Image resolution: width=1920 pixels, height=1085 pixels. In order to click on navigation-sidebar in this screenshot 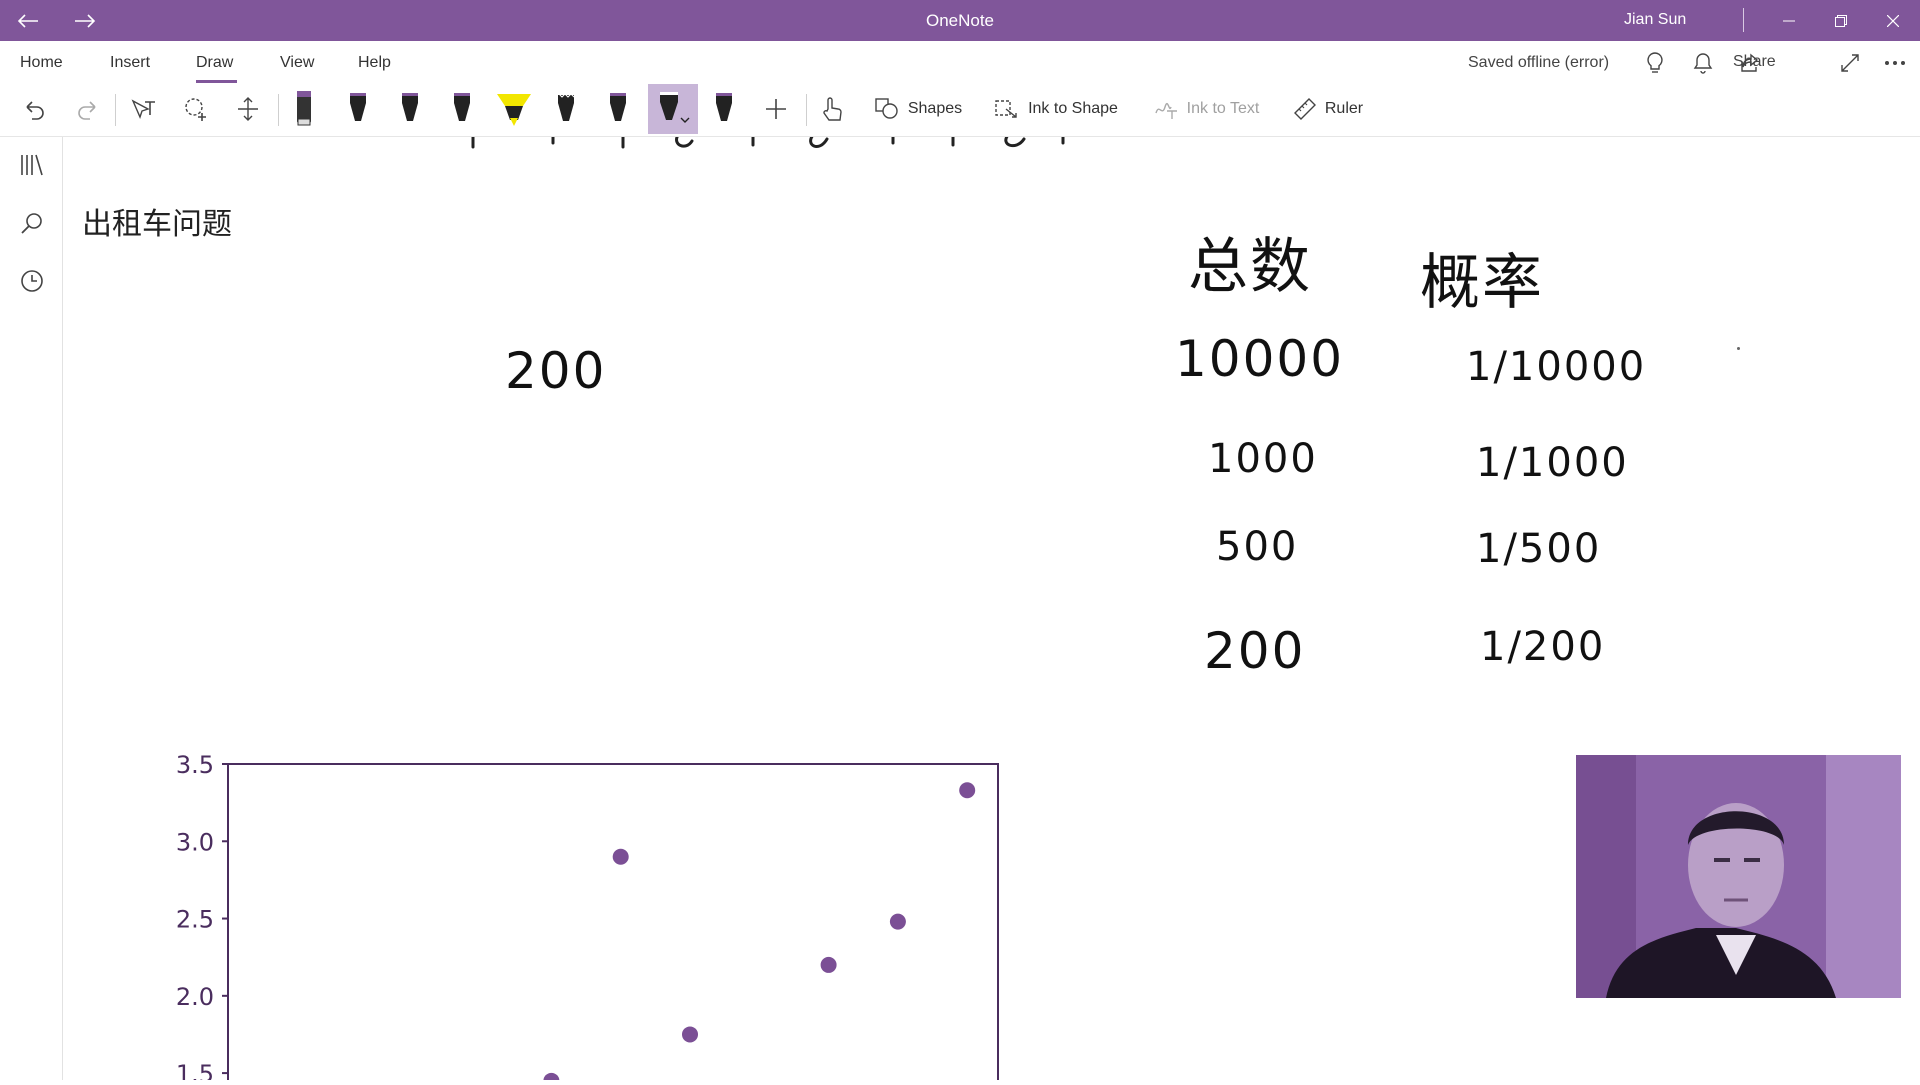, I will do `click(31, 608)`.